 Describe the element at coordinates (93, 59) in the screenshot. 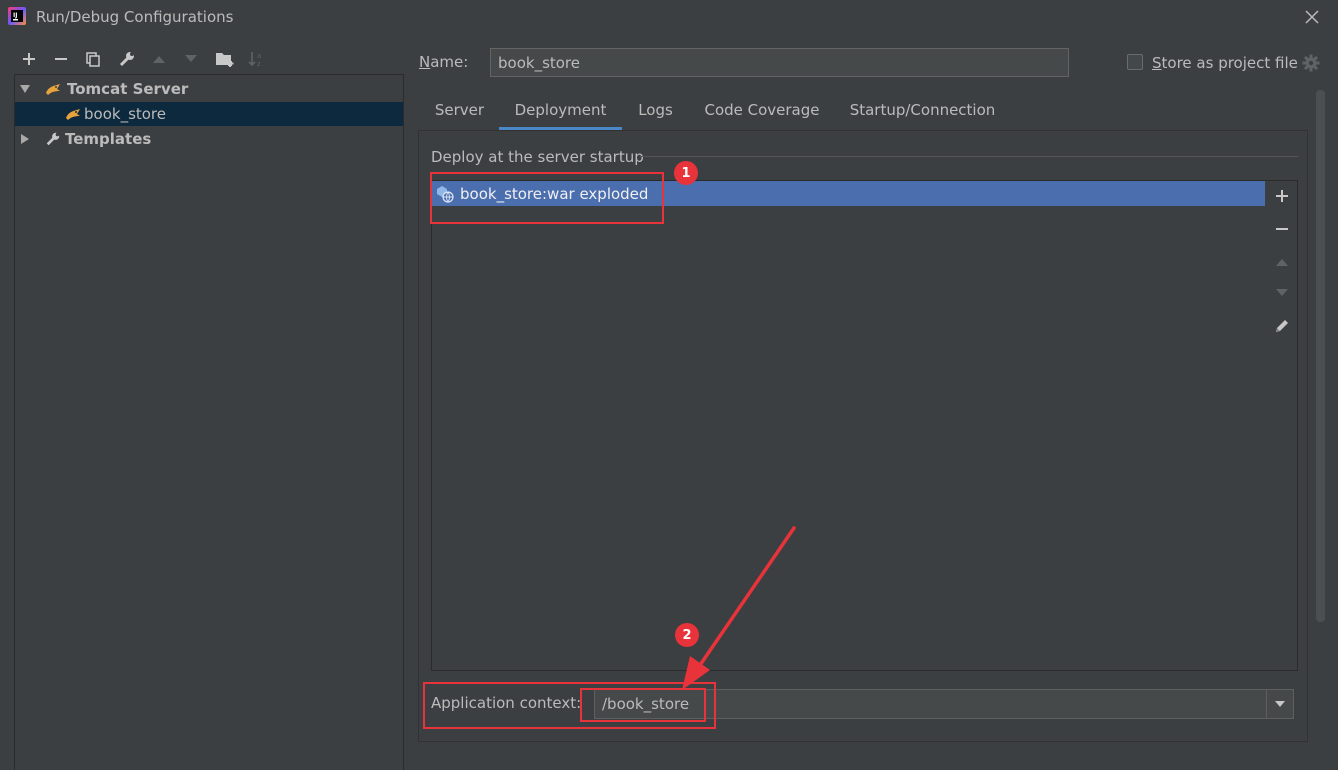

I see `copy-icon` at that location.